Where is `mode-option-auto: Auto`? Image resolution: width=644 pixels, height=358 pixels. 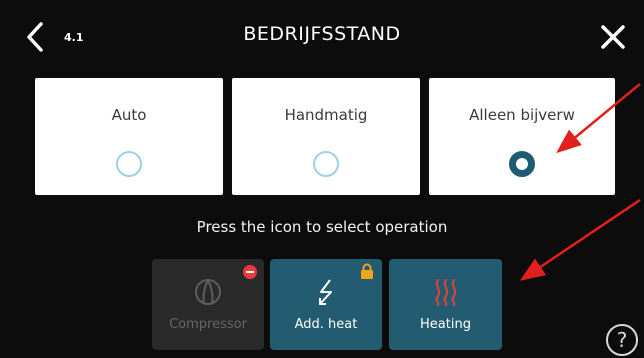
mode-option-auto: Auto is located at coordinates (129, 136).